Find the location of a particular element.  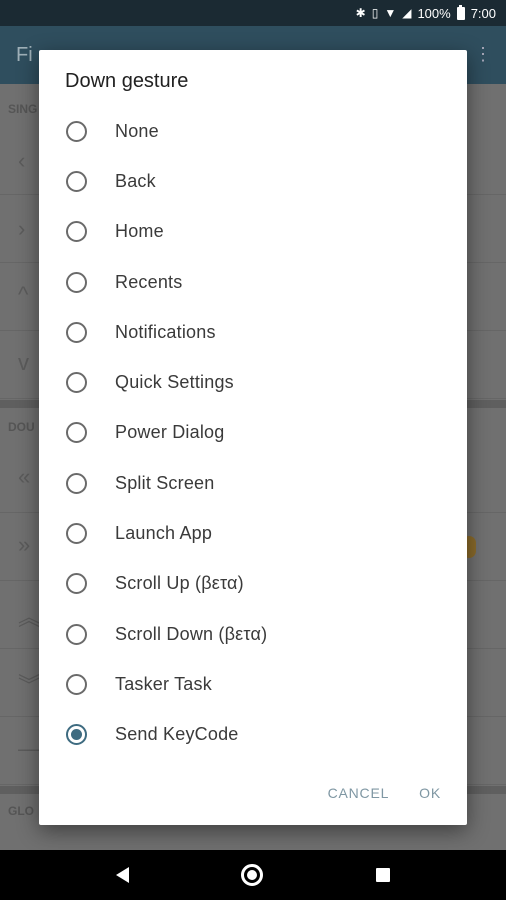

dialog-title: Down gesture is located at coordinates (127, 81).